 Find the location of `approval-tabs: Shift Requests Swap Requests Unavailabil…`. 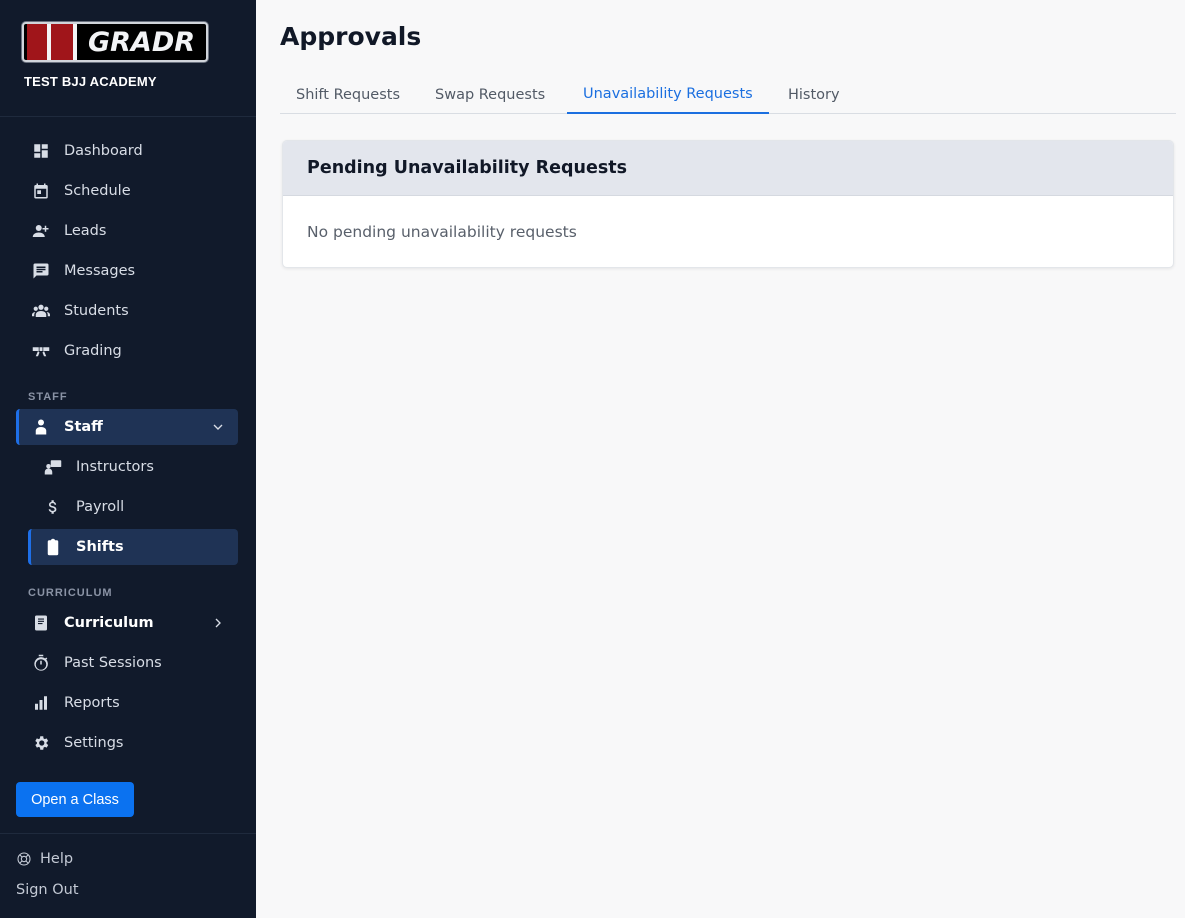

approval-tabs: Shift Requests Swap Requests Unavailabil… is located at coordinates (728, 95).